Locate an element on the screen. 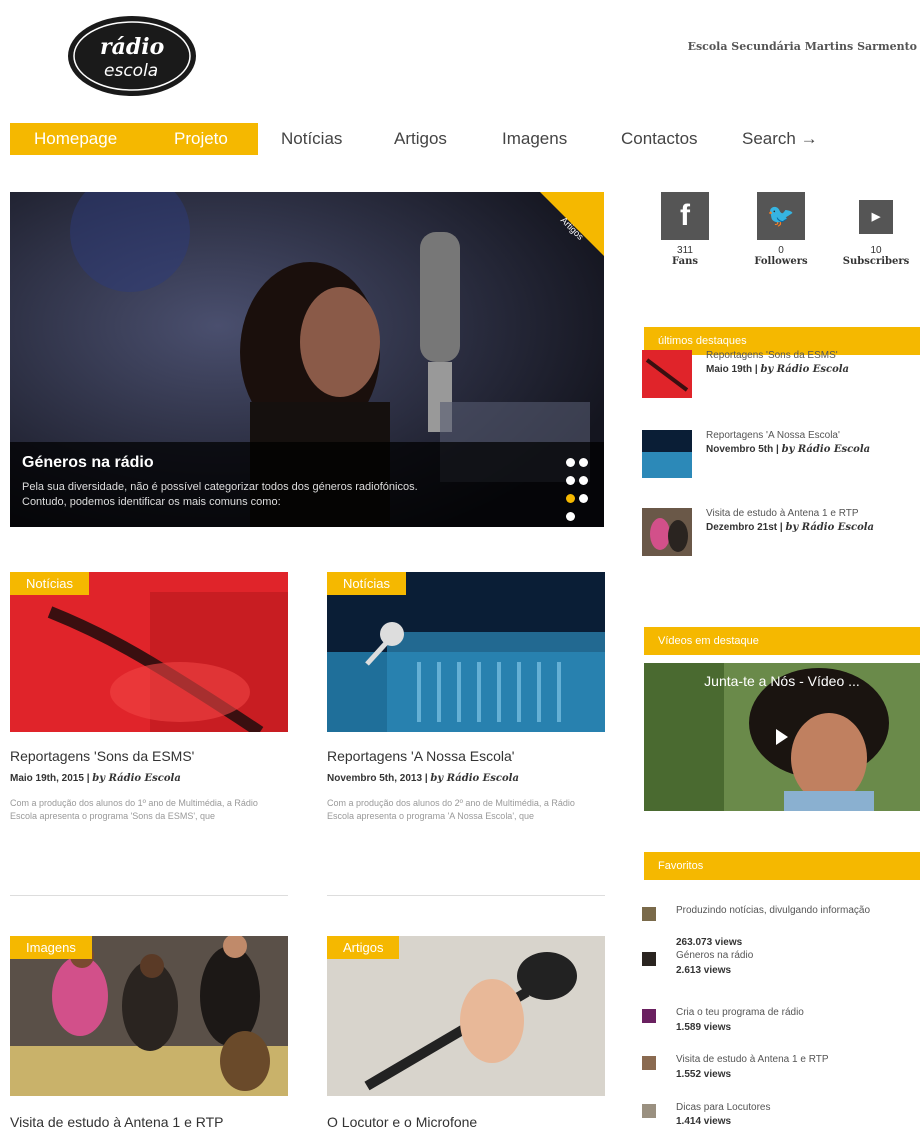 The width and height of the screenshot is (921, 1142). social-label: Followers is located at coordinates (781, 261).